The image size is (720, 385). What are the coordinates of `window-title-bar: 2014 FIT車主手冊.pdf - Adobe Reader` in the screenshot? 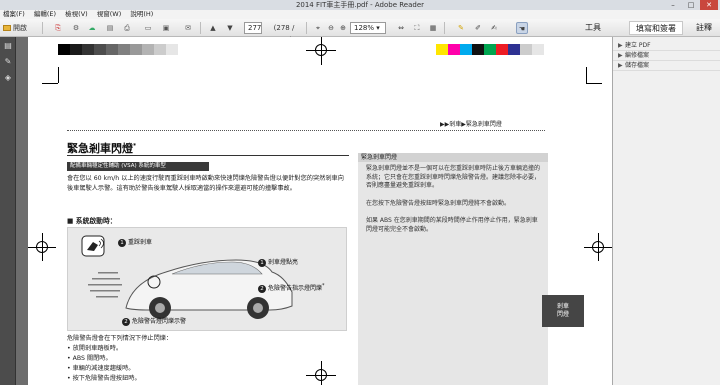 It's located at (360, 5).